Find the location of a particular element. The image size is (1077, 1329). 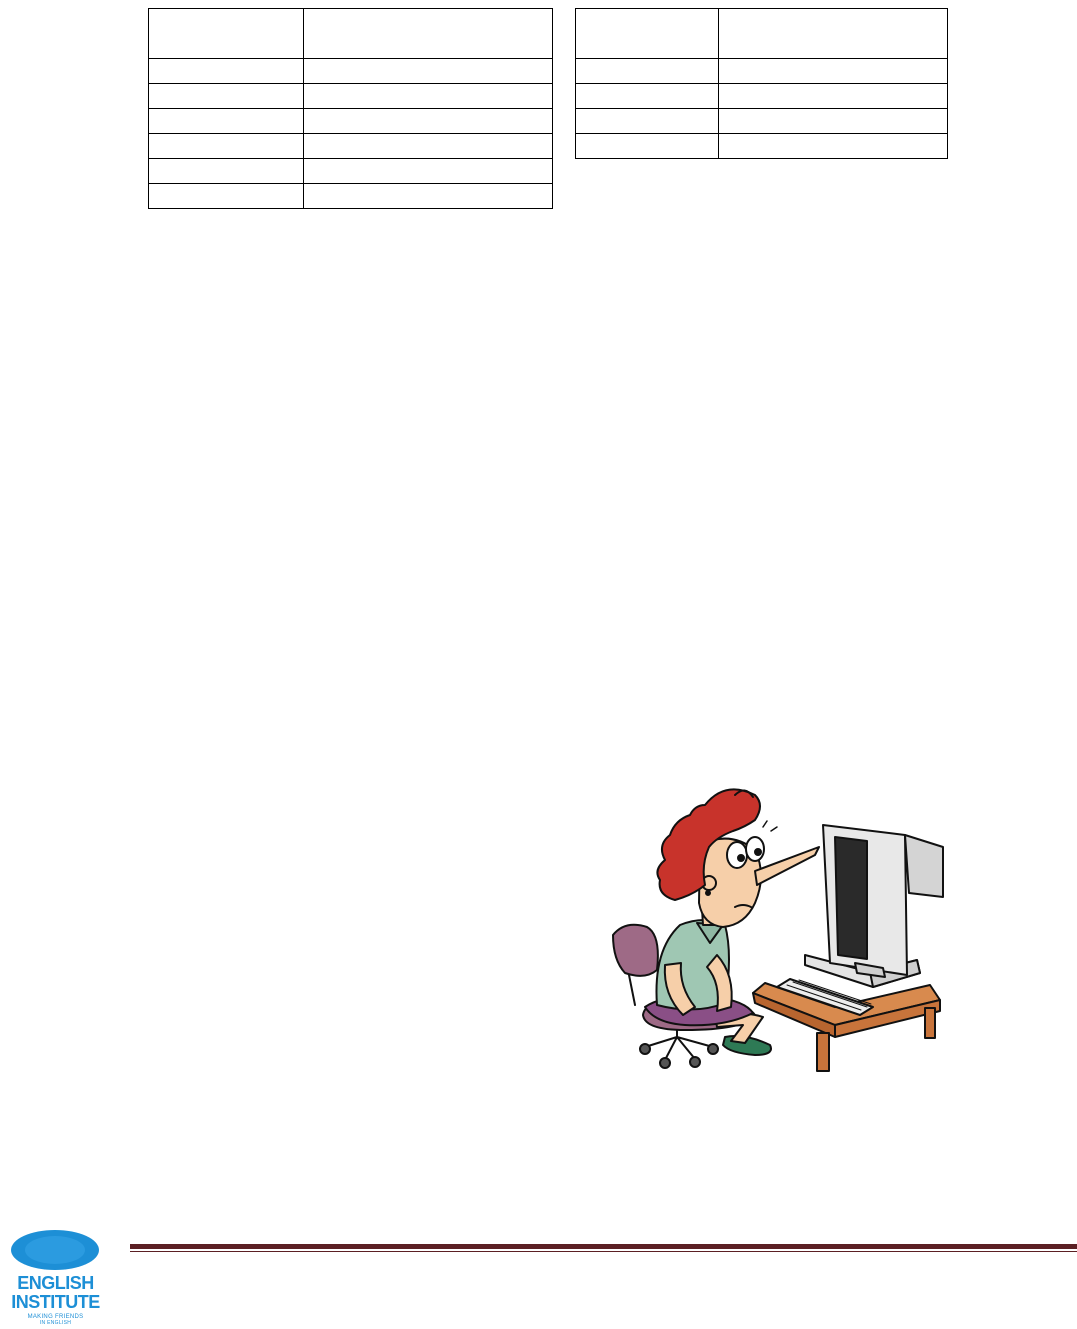

table-left is located at coordinates (350, 108).